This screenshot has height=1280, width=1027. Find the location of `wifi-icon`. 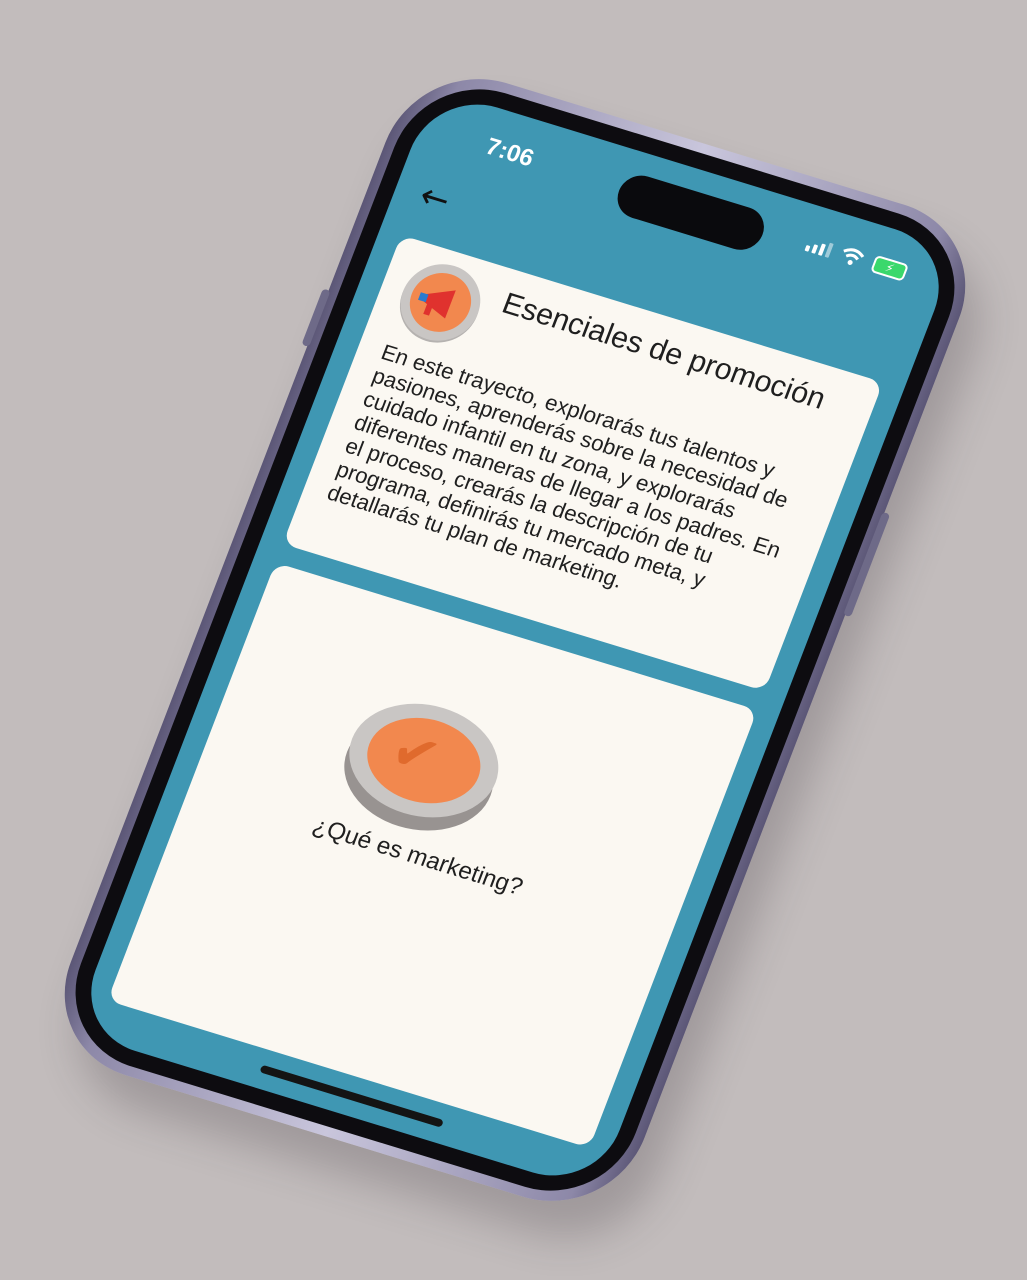

wifi-icon is located at coordinates (854, 256).